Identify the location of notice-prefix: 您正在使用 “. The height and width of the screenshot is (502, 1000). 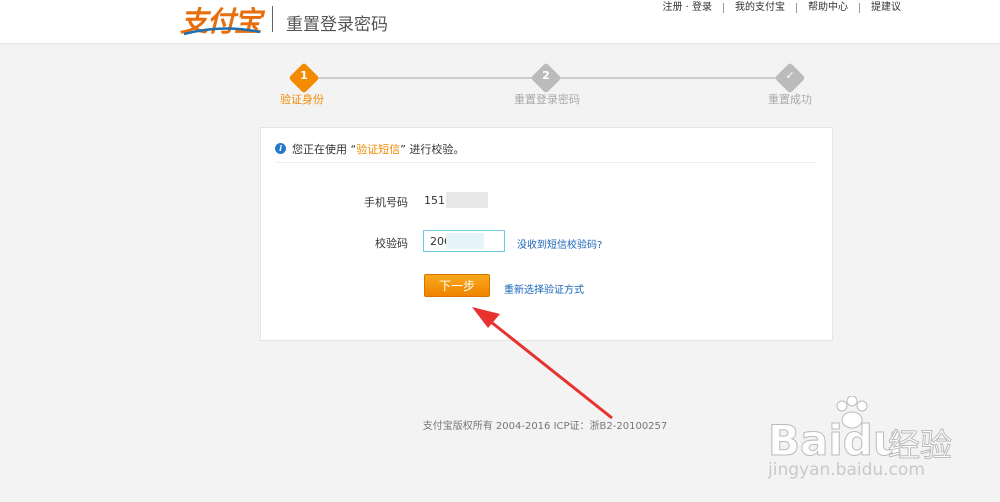
(324, 149).